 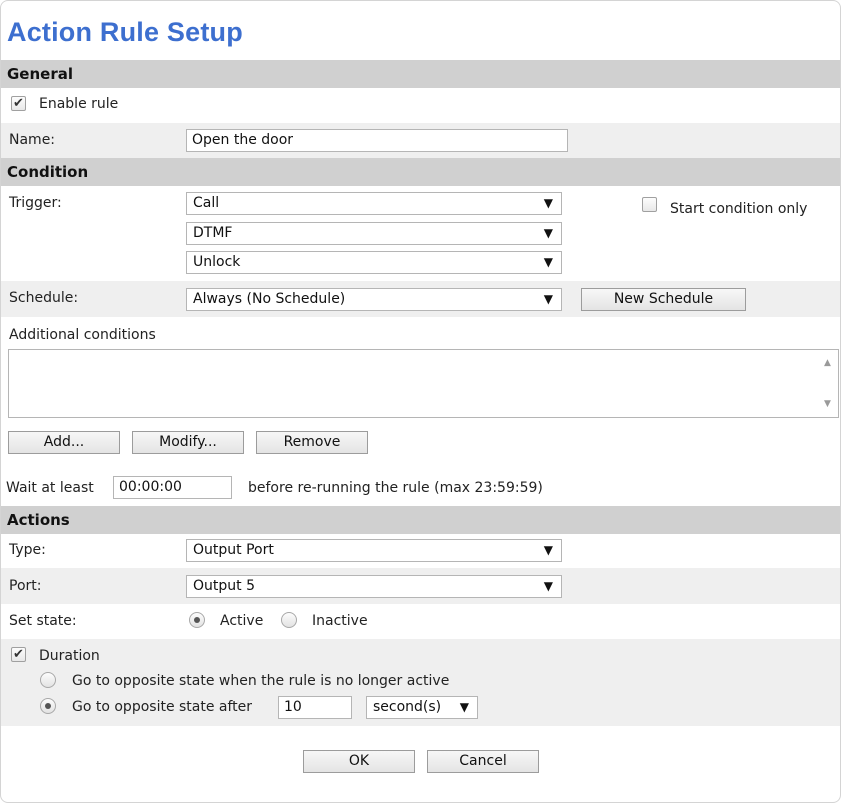 What do you see at coordinates (483, 761) in the screenshot?
I see `cancel-button: Cancel` at bounding box center [483, 761].